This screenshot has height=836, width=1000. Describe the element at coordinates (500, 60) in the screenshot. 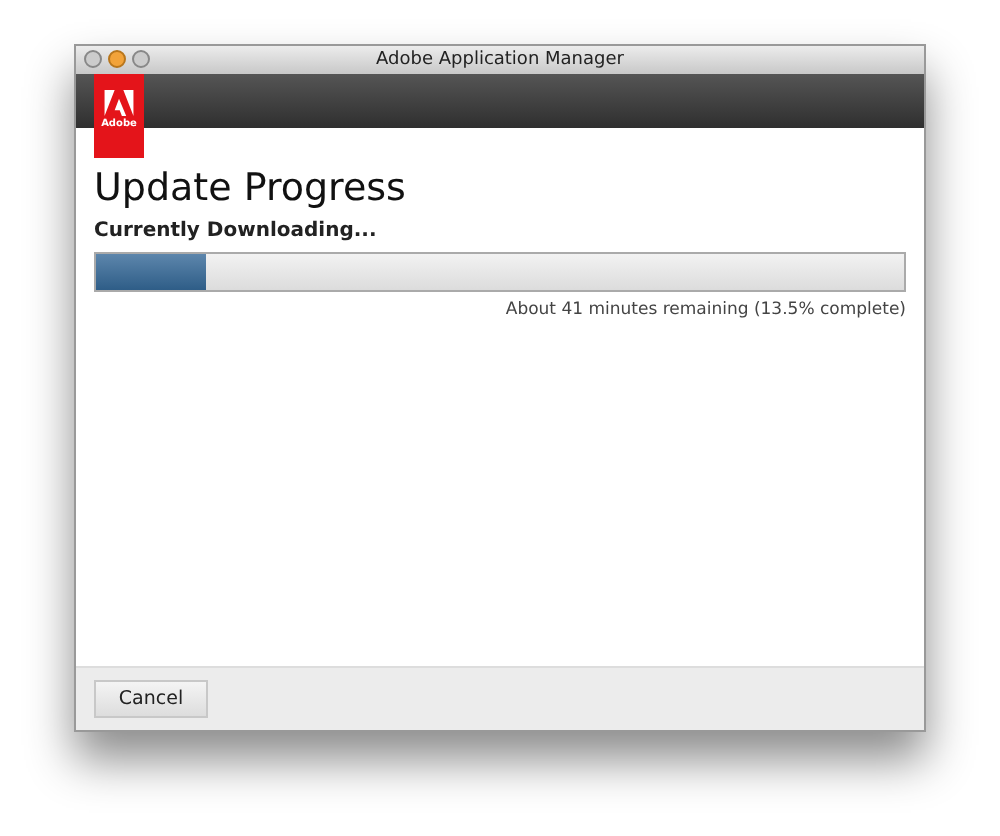

I see `window-title: Adobe Application Manager` at that location.